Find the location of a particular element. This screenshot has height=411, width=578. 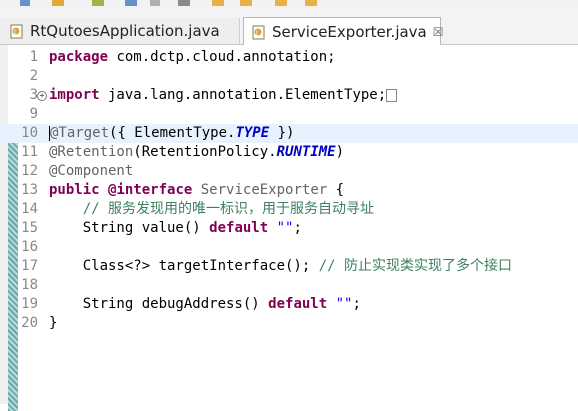

line-number: 1 is located at coordinates (33, 57).